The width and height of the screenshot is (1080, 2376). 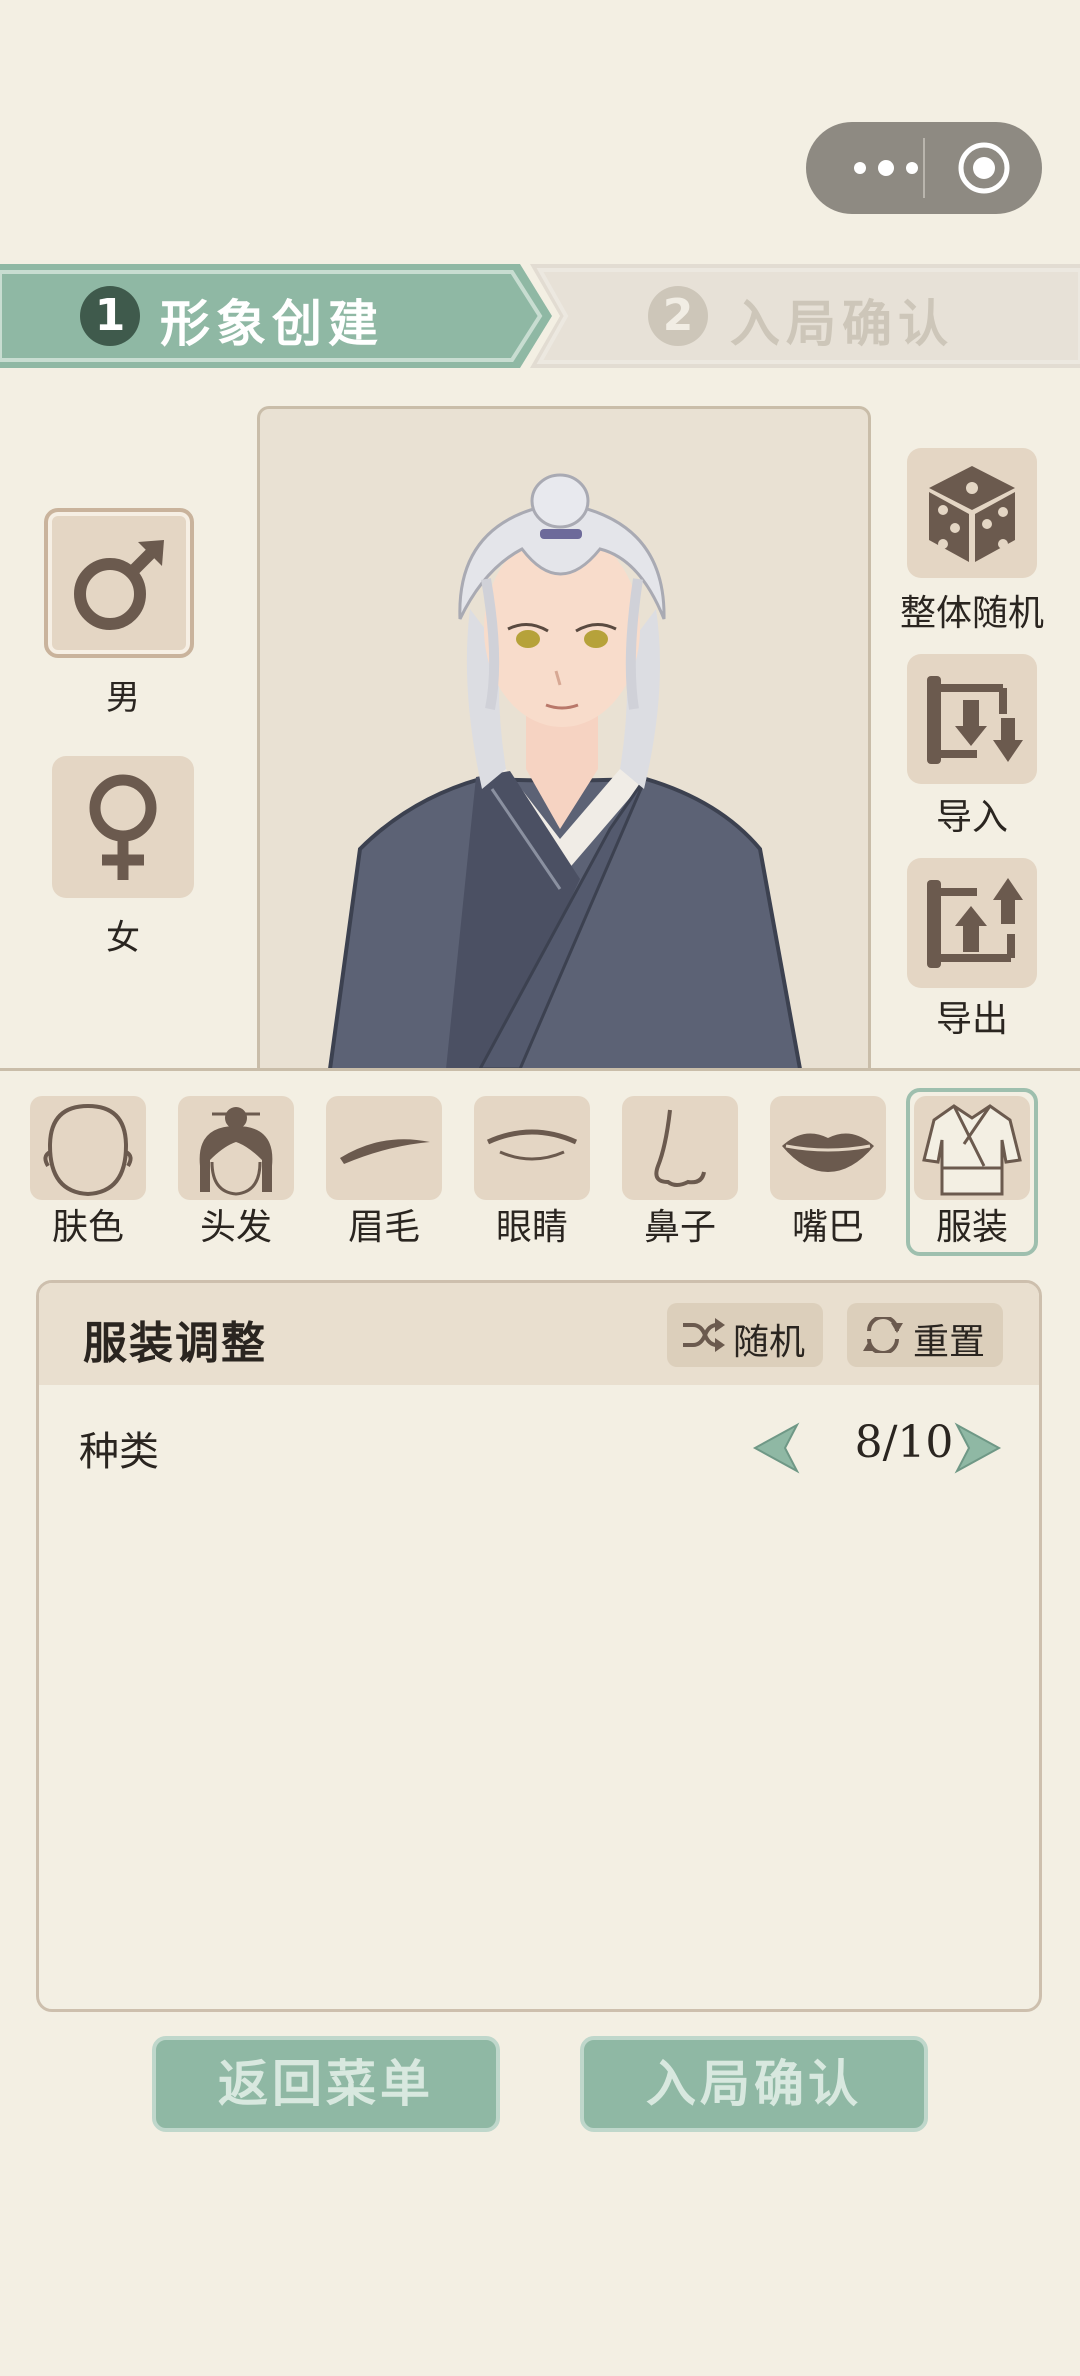 I want to click on gender-female-button, so click(x=123, y=827).